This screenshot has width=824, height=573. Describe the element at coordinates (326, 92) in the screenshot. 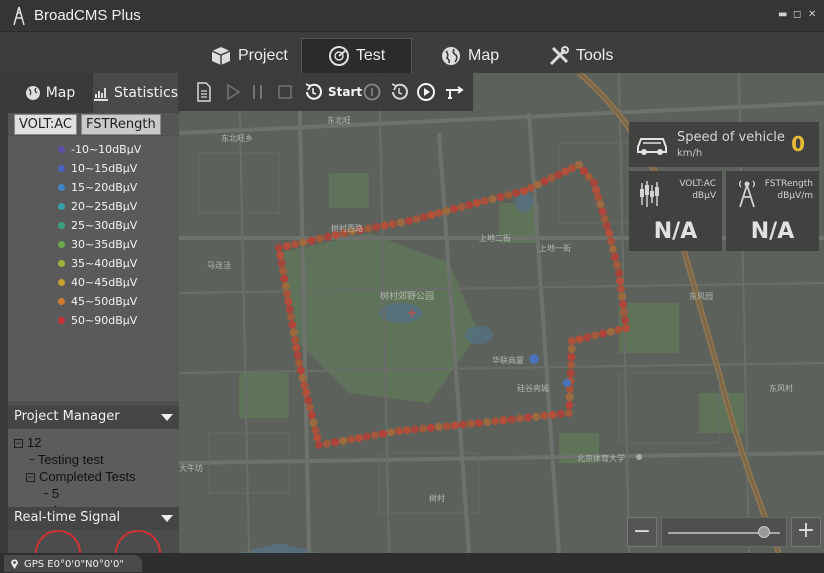

I see `test-toolbar: Start` at that location.